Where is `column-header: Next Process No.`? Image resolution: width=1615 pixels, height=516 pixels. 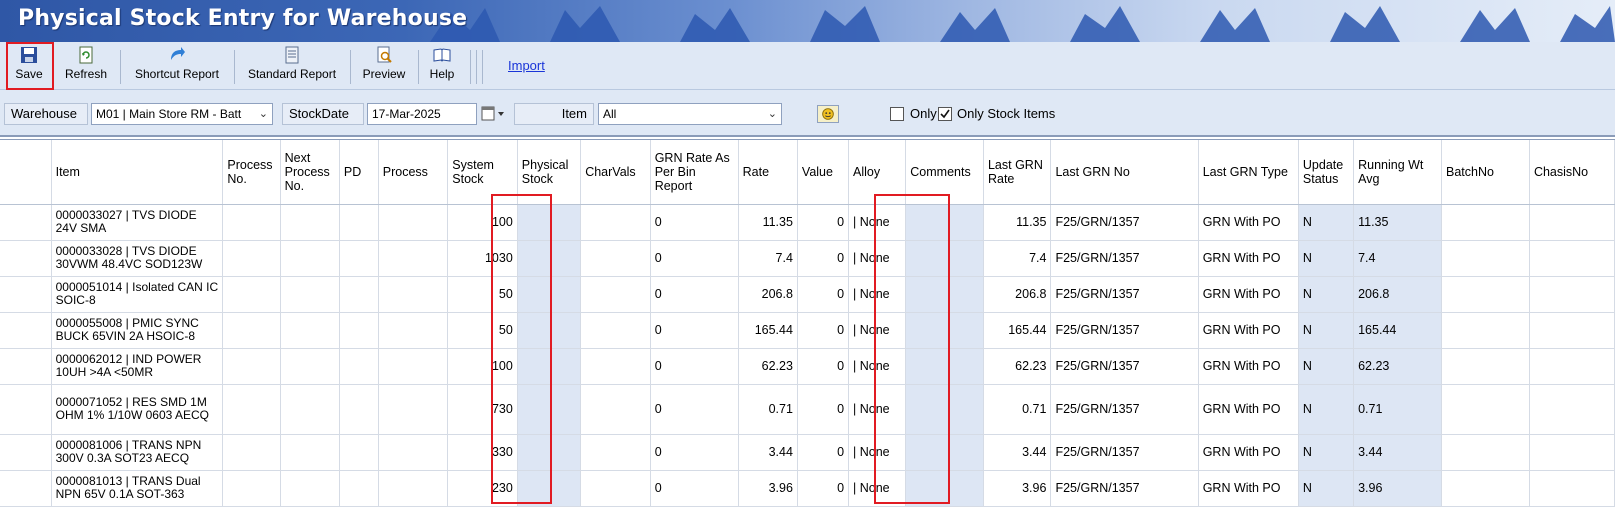
column-header: Next Process No. is located at coordinates (310, 172).